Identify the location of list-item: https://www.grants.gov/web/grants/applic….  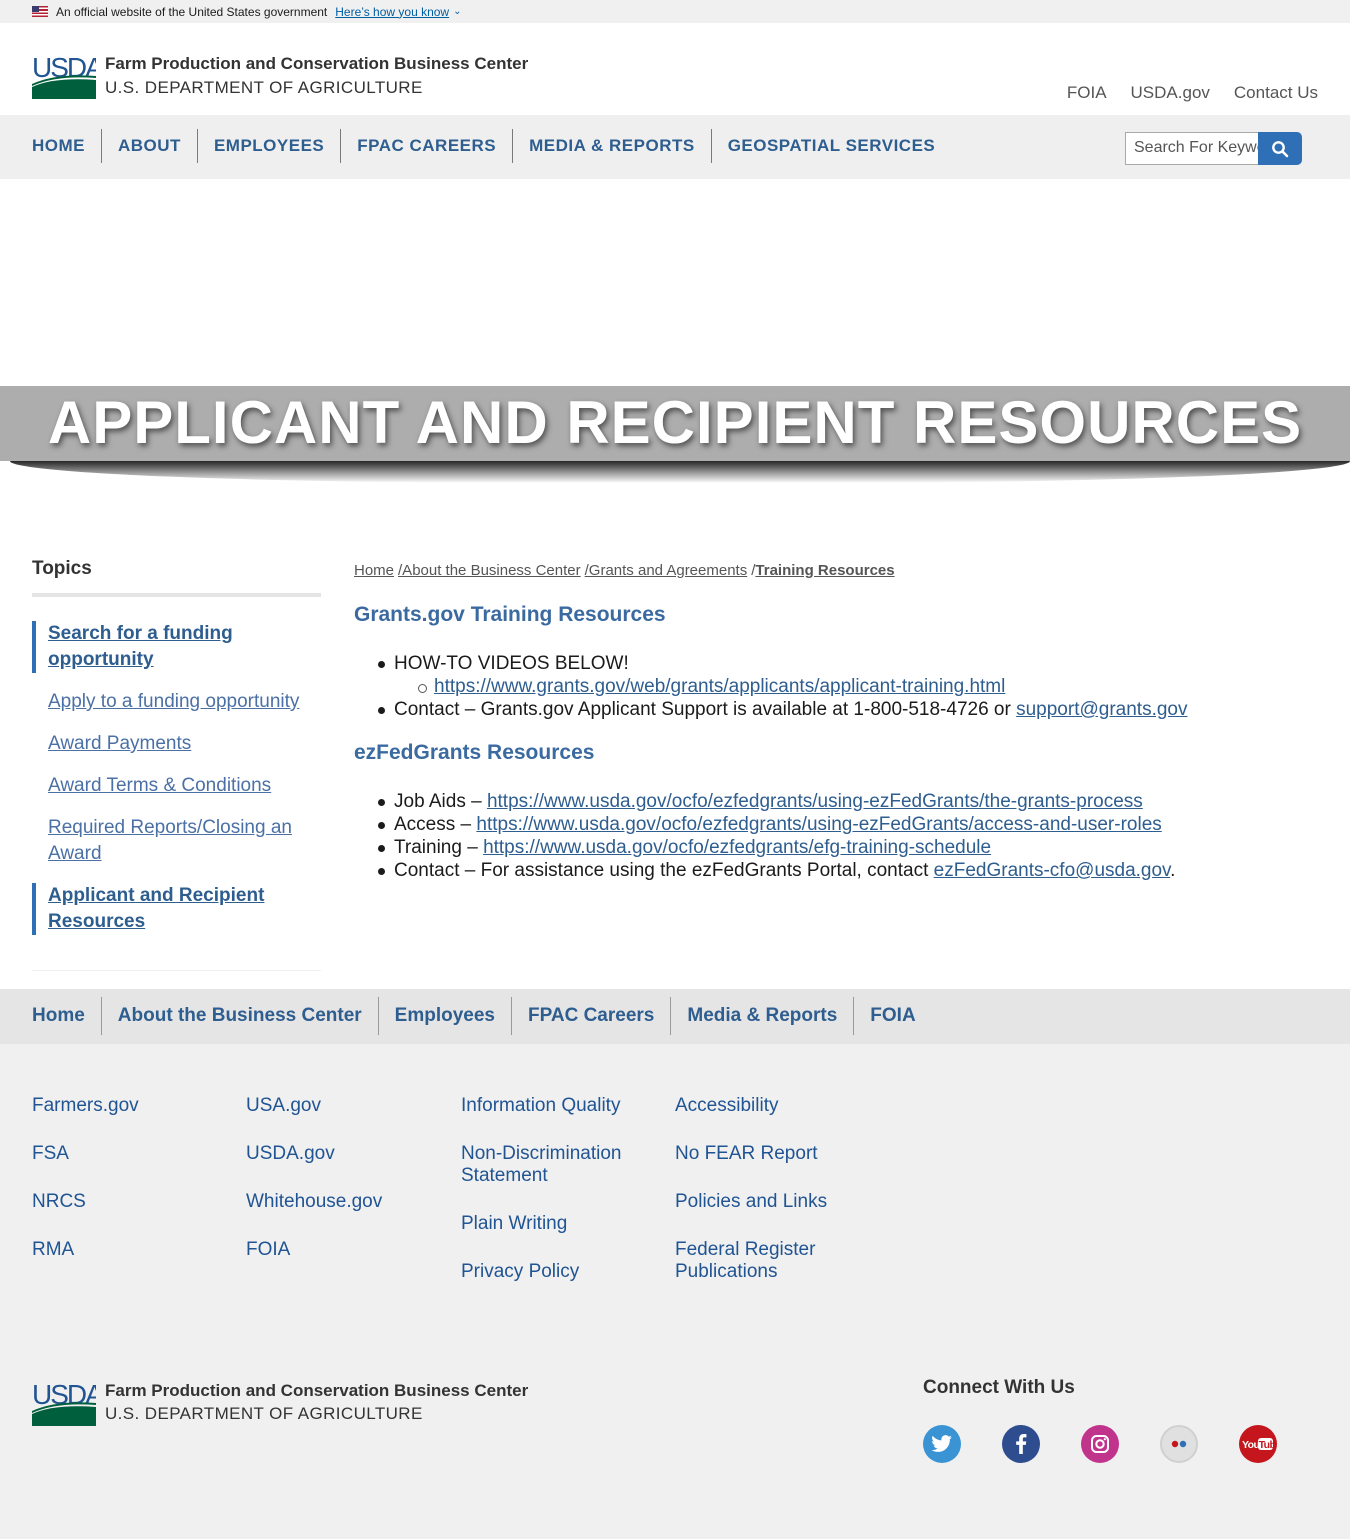
(782, 686).